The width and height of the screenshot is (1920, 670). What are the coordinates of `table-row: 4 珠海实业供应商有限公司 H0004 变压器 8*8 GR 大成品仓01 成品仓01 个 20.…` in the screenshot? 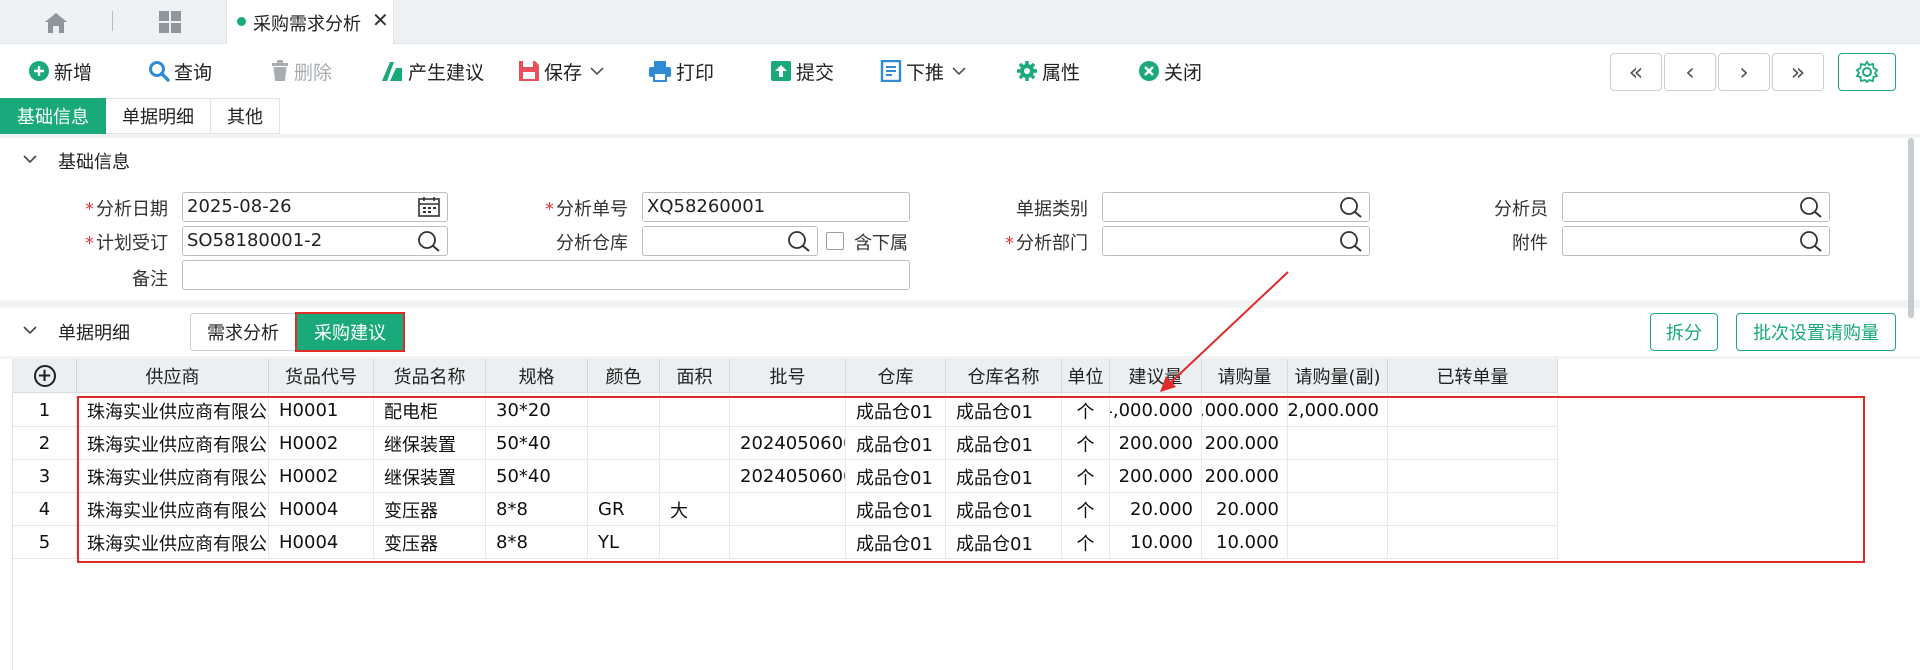 It's located at (785, 509).